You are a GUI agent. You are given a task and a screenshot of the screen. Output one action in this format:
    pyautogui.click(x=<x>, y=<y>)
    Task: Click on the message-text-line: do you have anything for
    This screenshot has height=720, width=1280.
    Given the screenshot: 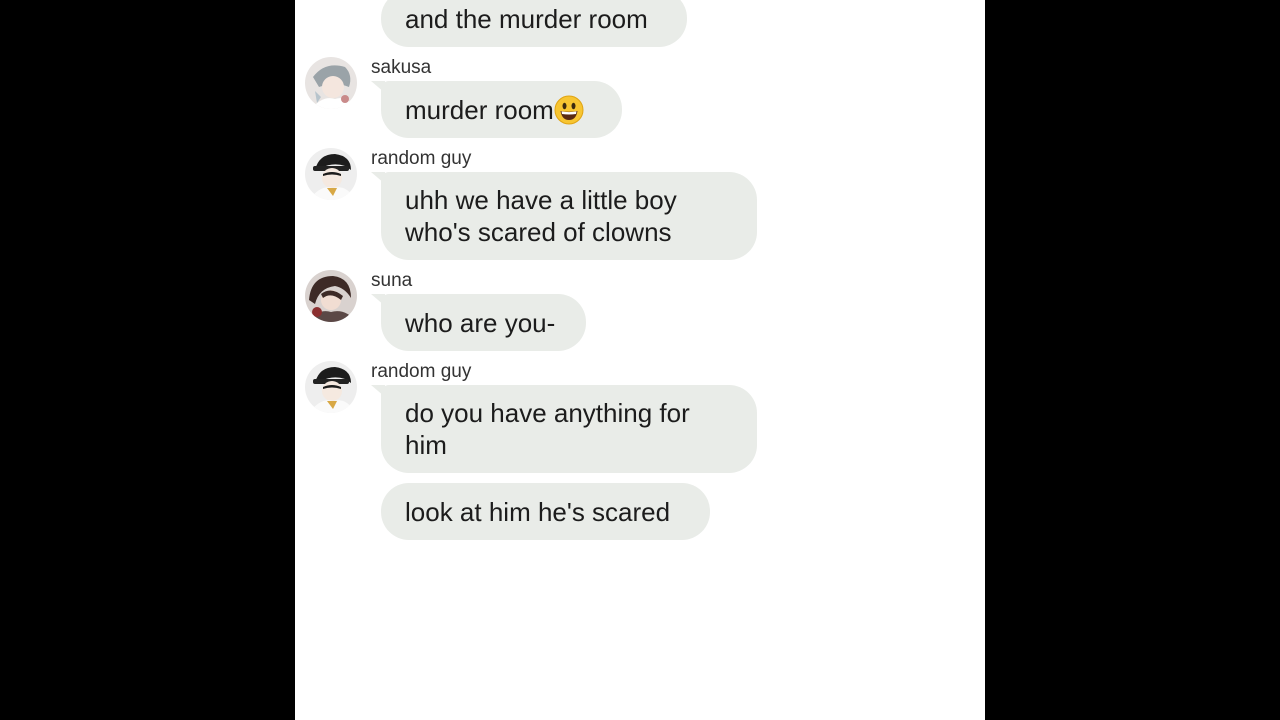 What is the action you would take?
    pyautogui.click(x=547, y=413)
    